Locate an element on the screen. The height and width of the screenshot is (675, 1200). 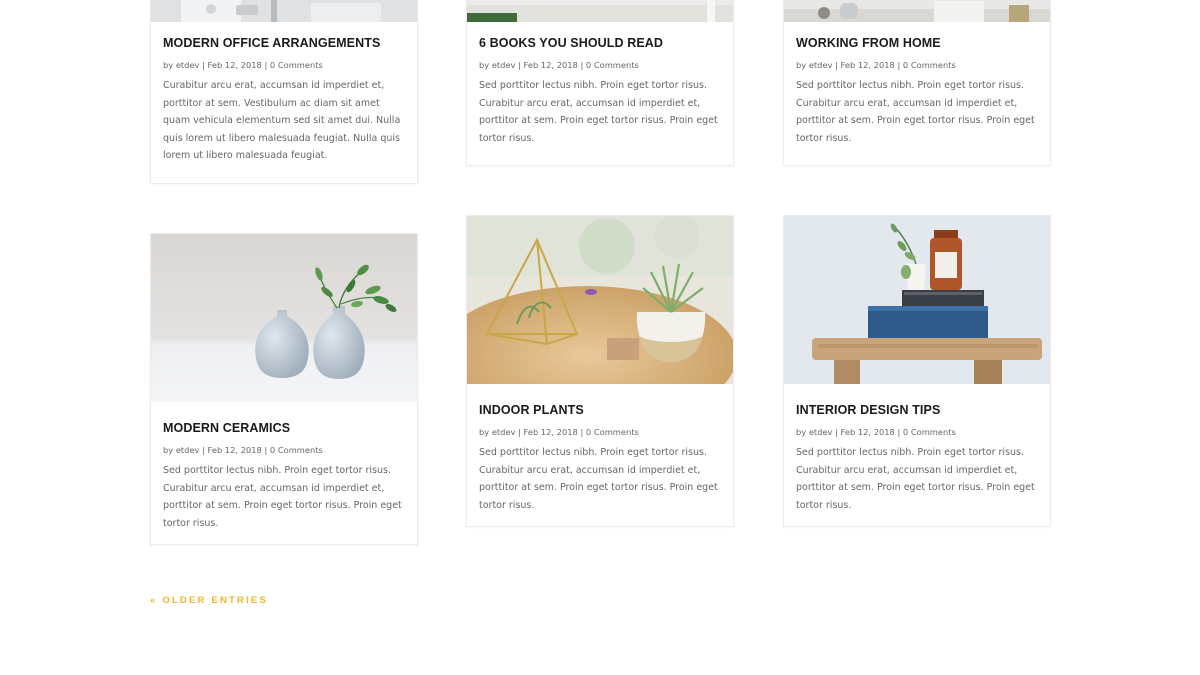
post-title: INTERIOR DESIGN TIPS is located at coordinates (917, 410).